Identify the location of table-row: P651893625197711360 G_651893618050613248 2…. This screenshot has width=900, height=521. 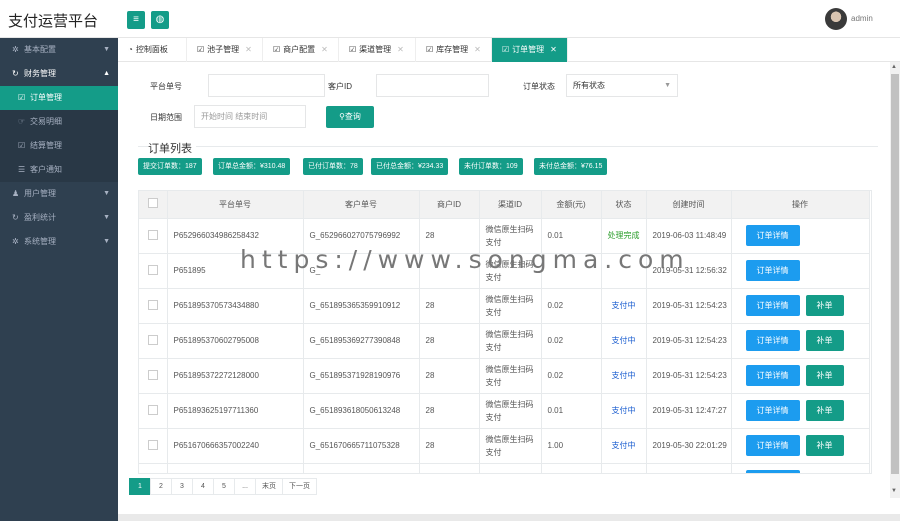
(504, 410).